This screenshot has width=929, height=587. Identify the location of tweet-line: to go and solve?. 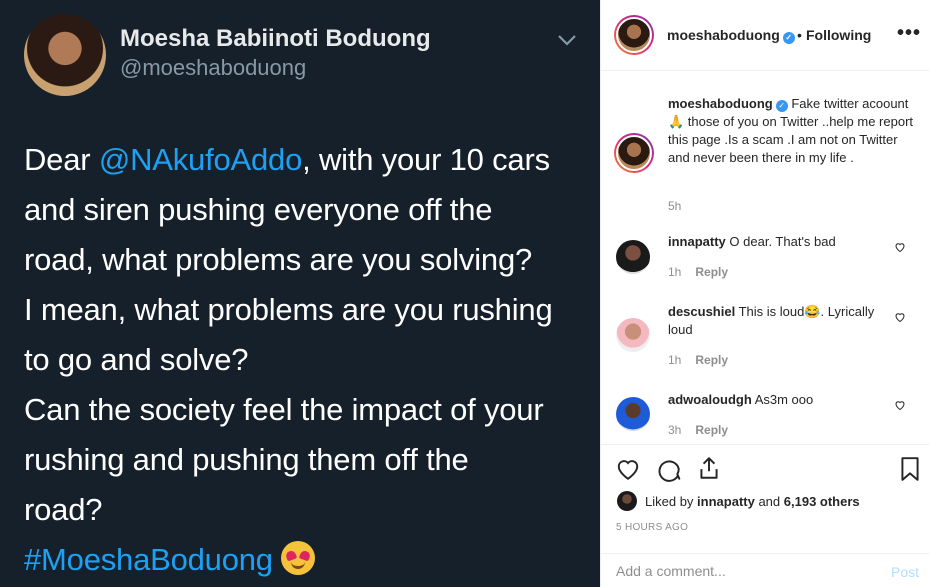
(136, 359).